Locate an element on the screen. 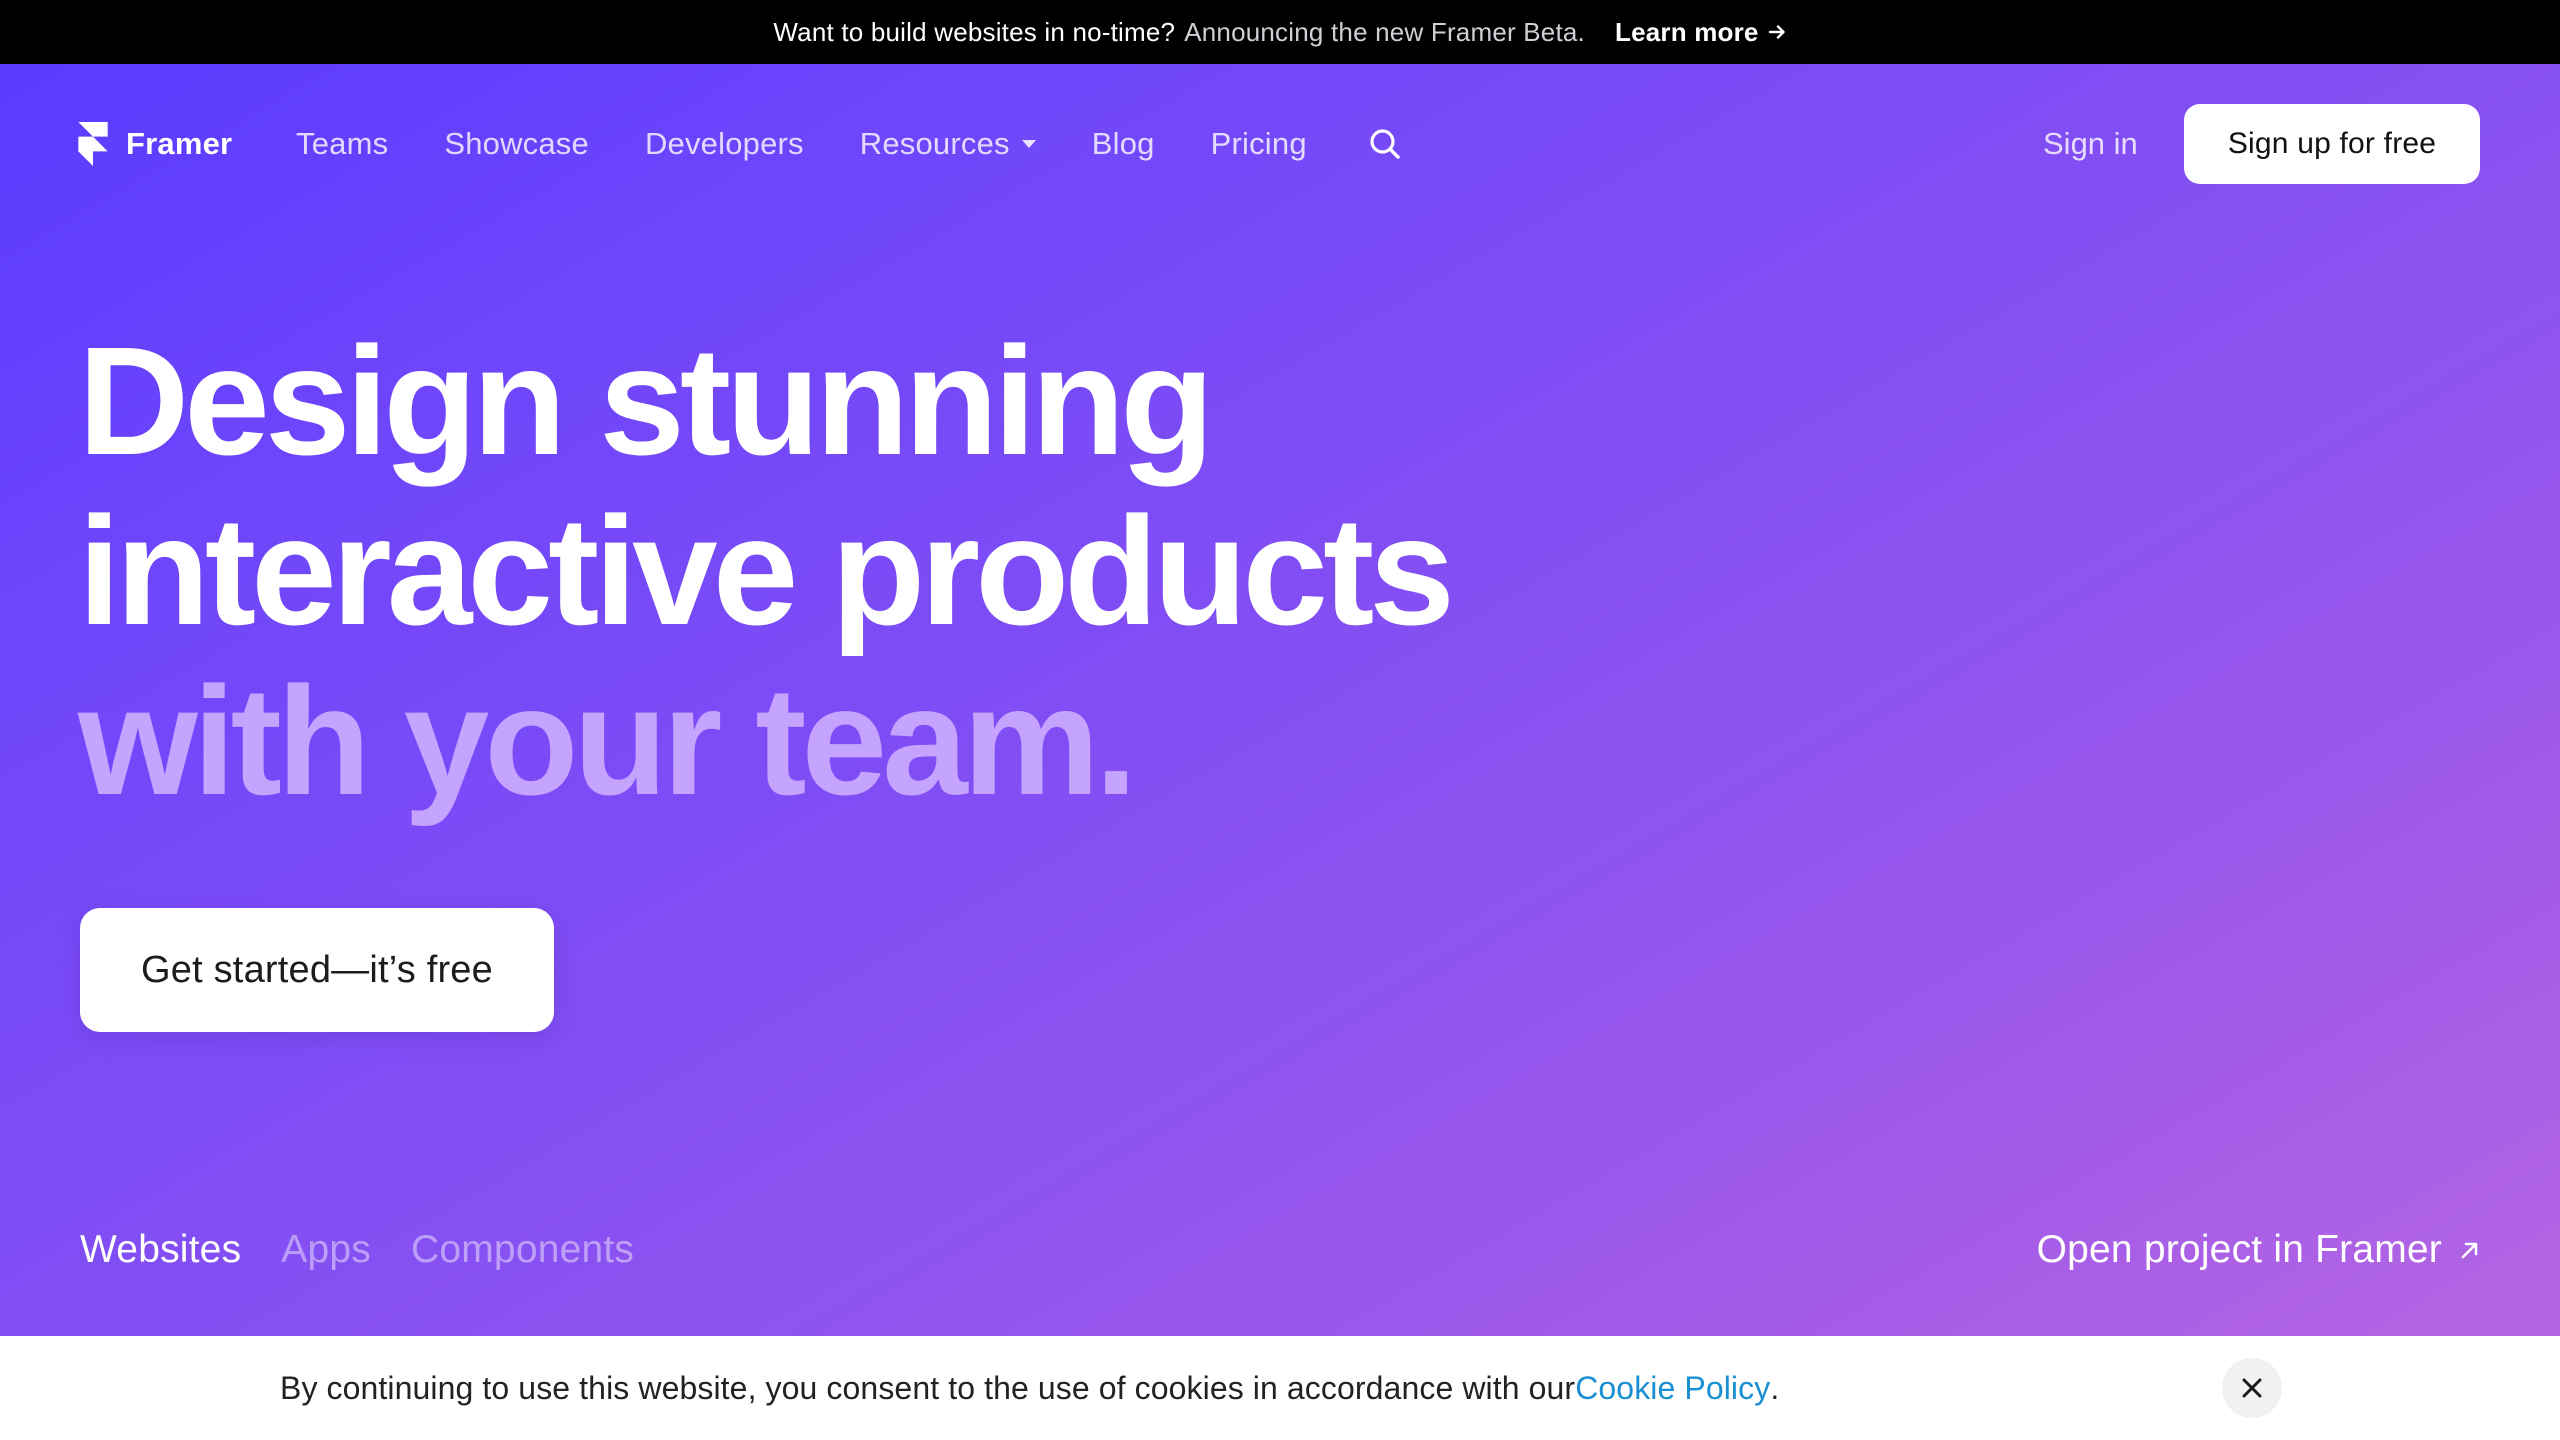 This screenshot has height=1440, width=2560. learn-more-link: Learn more is located at coordinates (1701, 32).